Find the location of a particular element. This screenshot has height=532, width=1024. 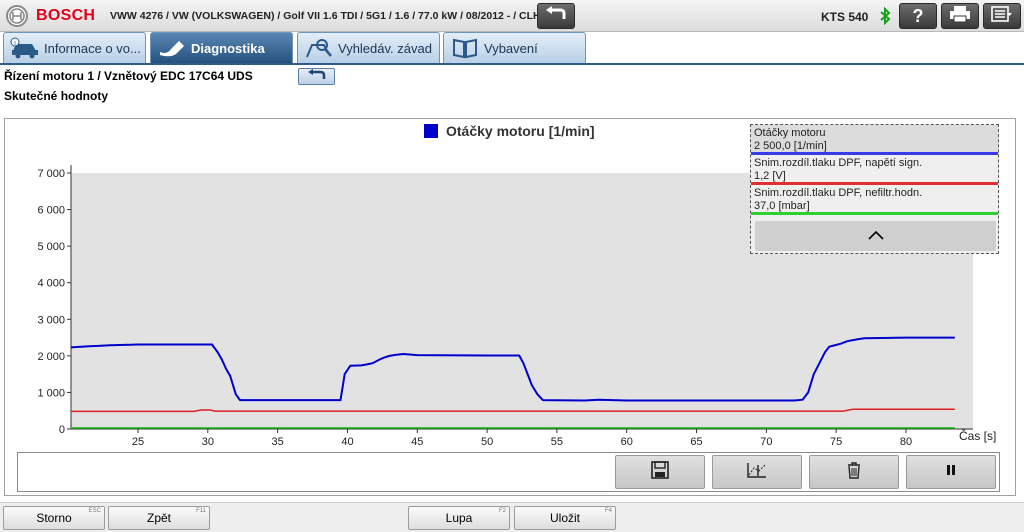

x-axis-label: Čas [s] is located at coordinates (977, 435).